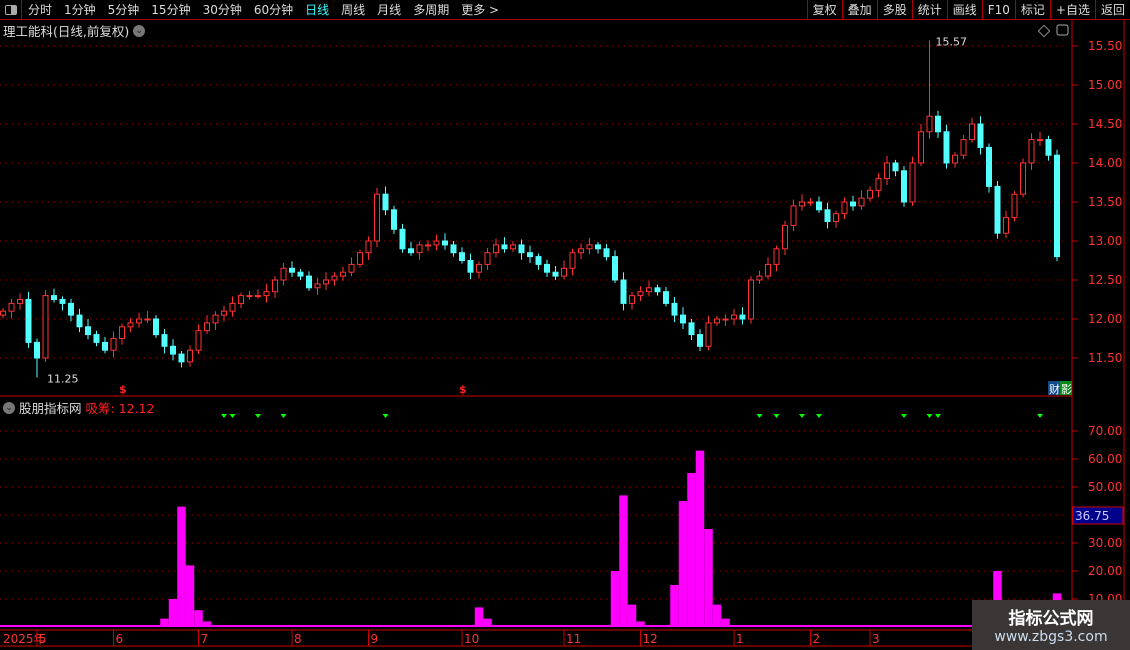  I want to click on month-label: 11, so click(573, 639).